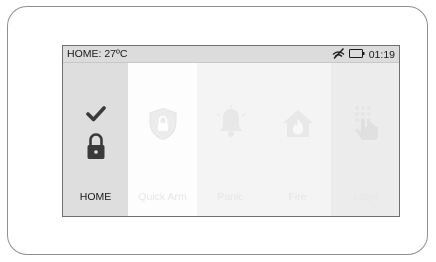 Image resolution: width=436 pixels, height=262 pixels. Describe the element at coordinates (162, 197) in the screenshot. I see `tile-quick-arm-label: Quick Arm` at that location.